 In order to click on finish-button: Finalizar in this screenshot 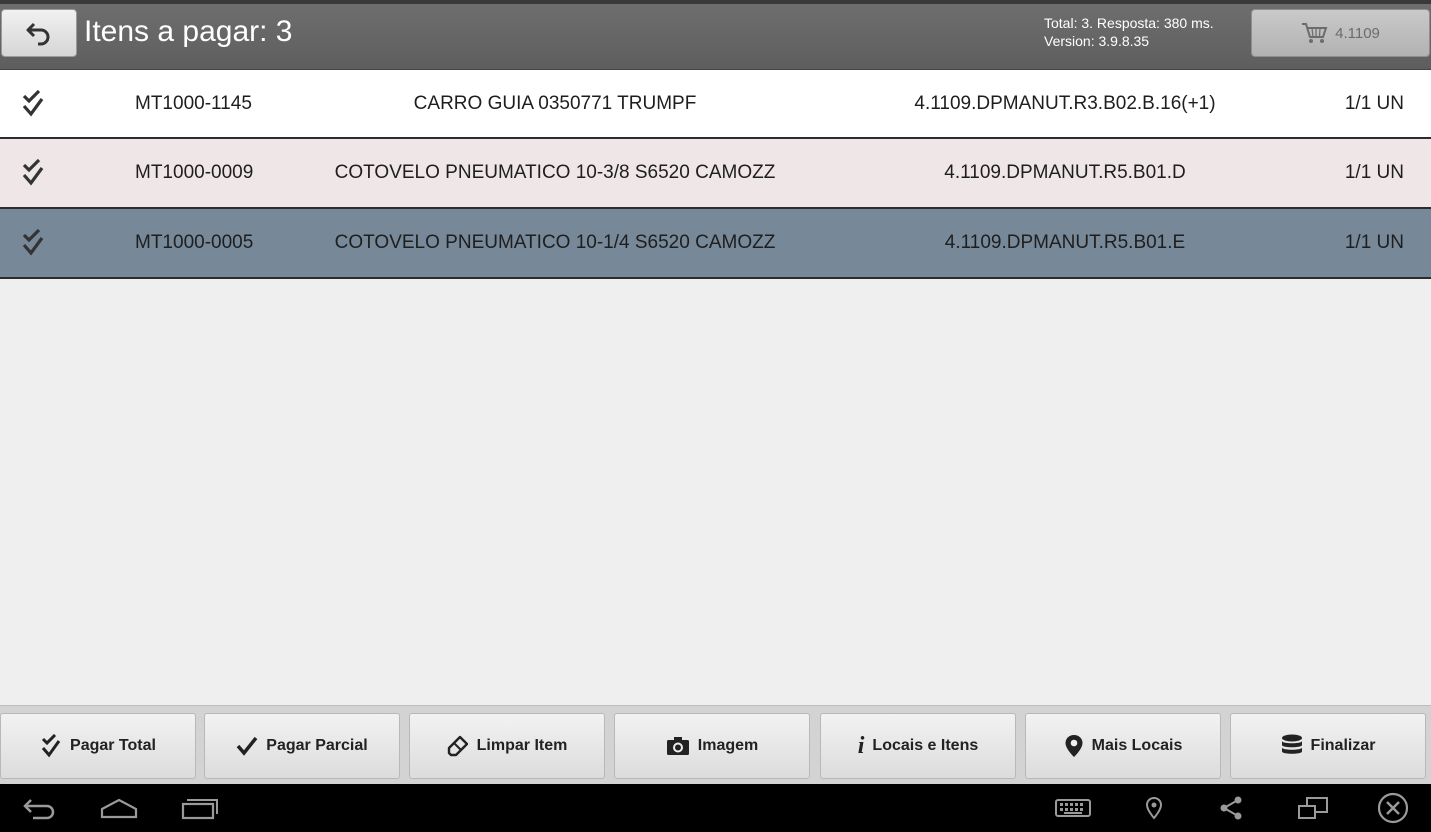, I will do `click(1328, 746)`.